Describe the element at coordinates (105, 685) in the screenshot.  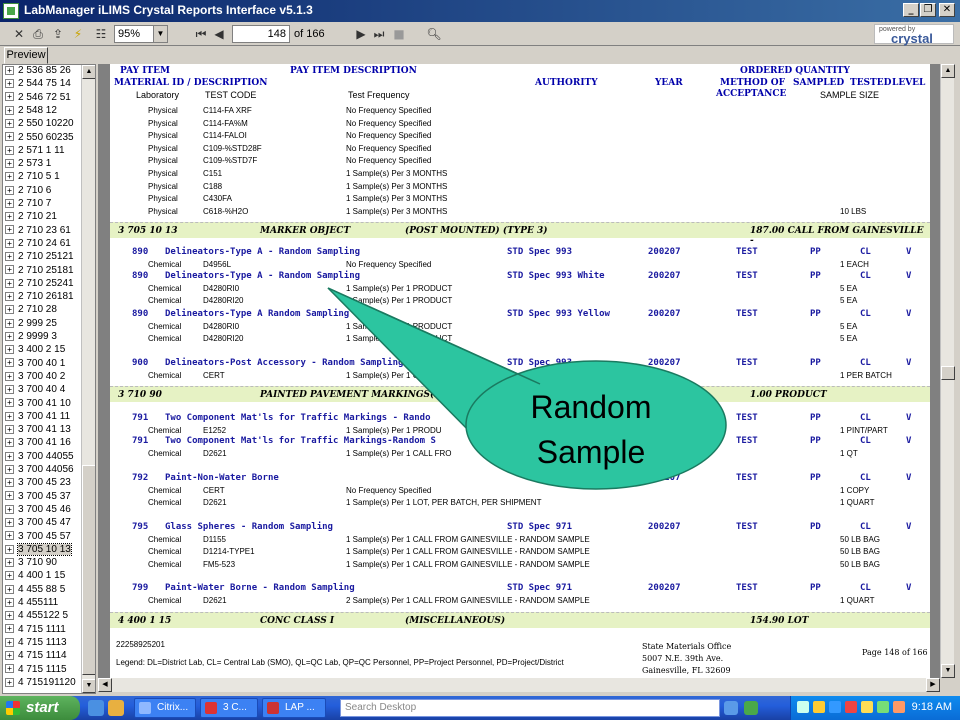
I see `scroll-left-icon: ◀` at that location.